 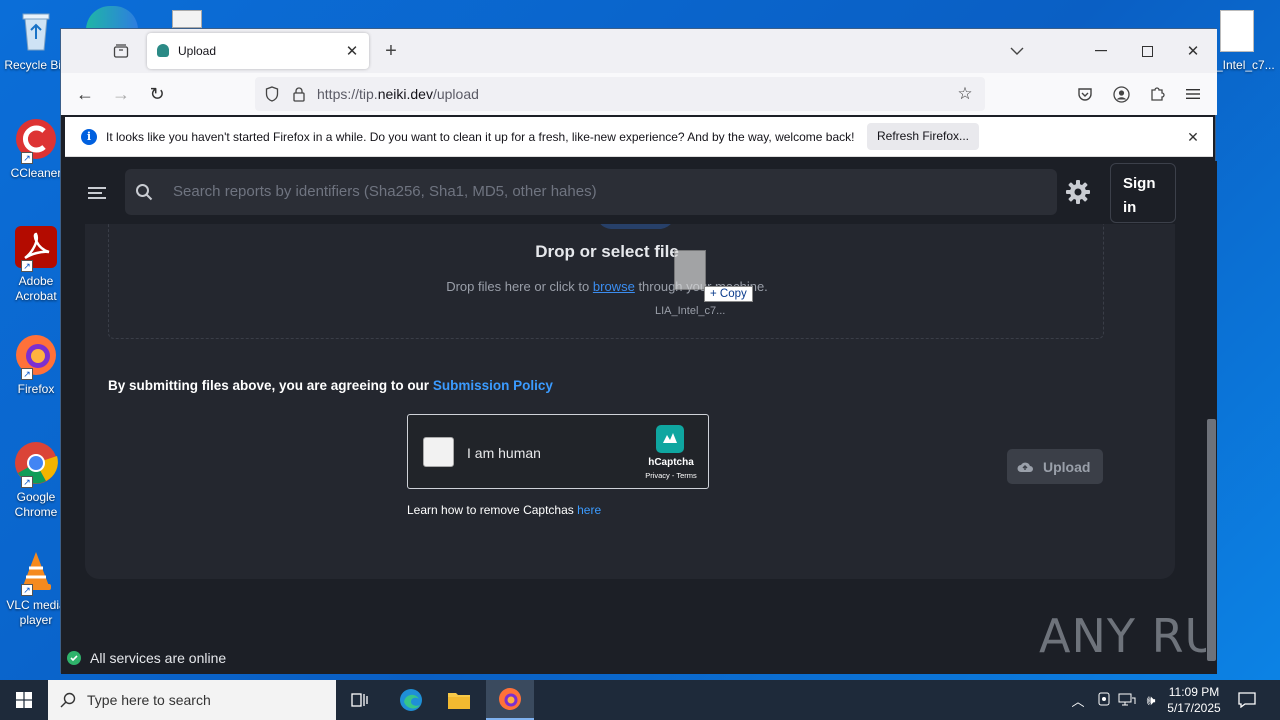 What do you see at coordinates (36, 572) in the screenshot?
I see `vlc-icon: ↗` at bounding box center [36, 572].